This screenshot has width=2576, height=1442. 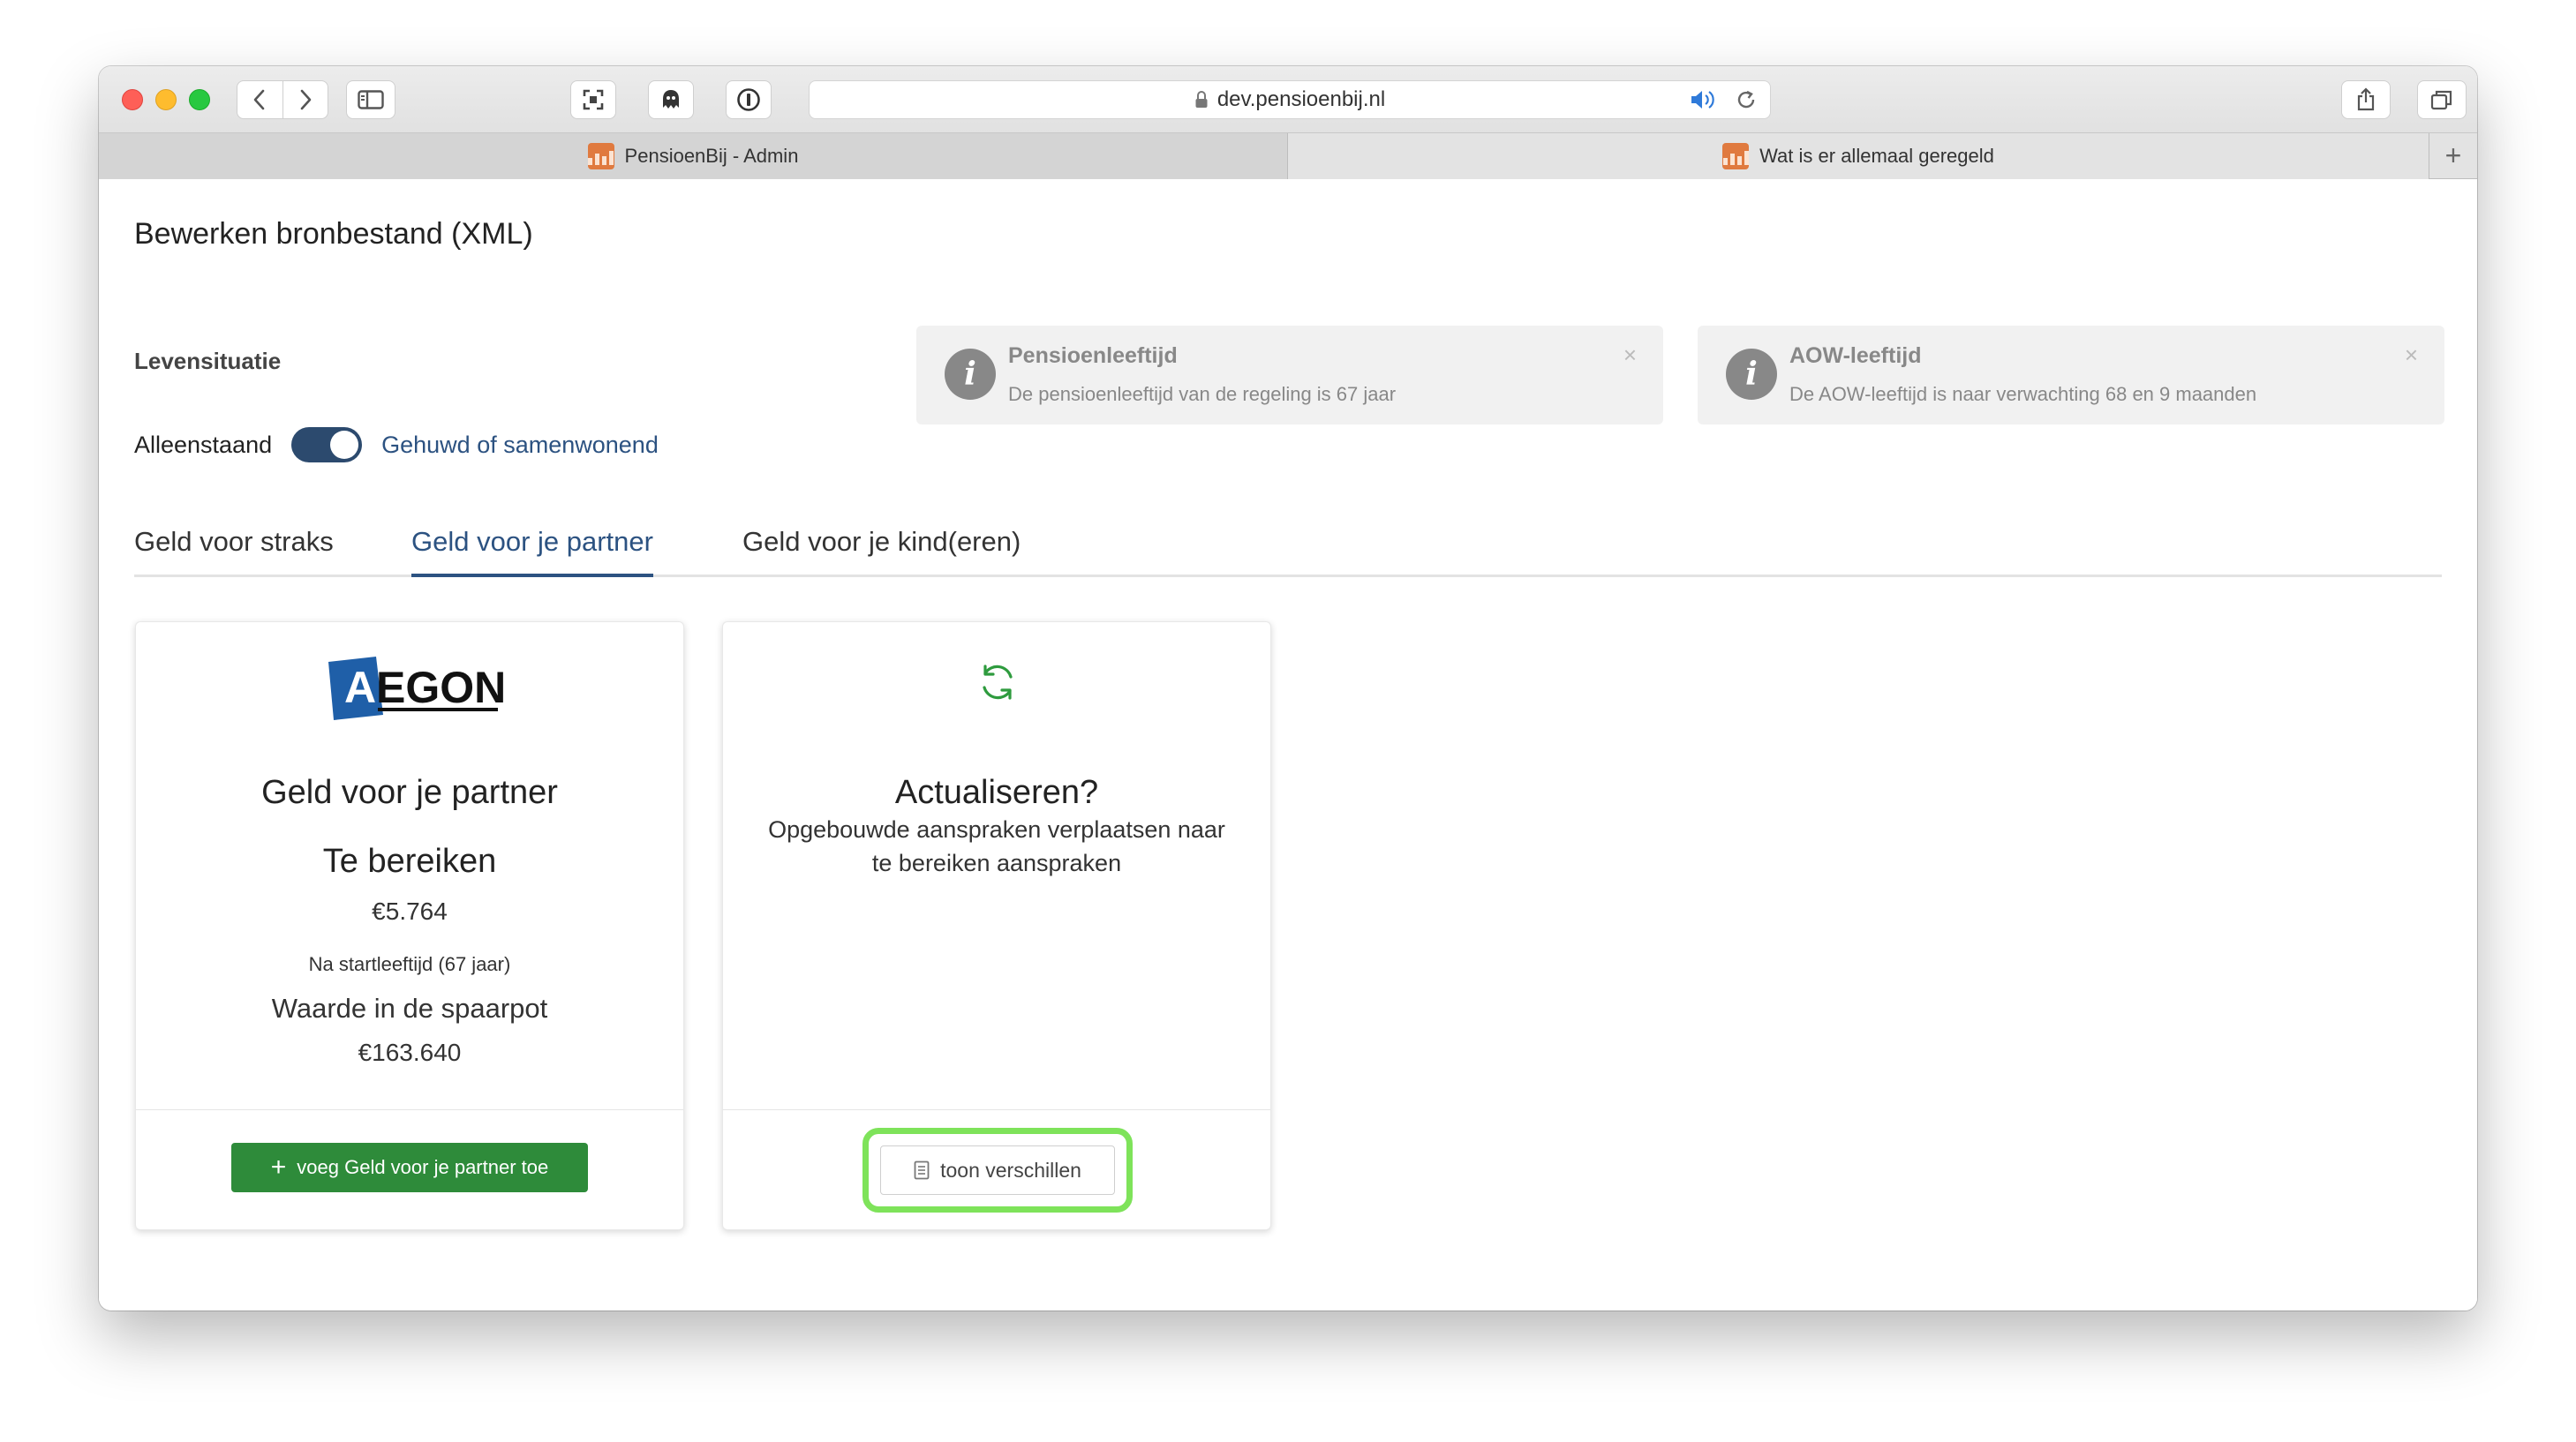 I want to click on browser-tab-geregeld: Wat is er allemaal geregeld, so click(x=1859, y=156).